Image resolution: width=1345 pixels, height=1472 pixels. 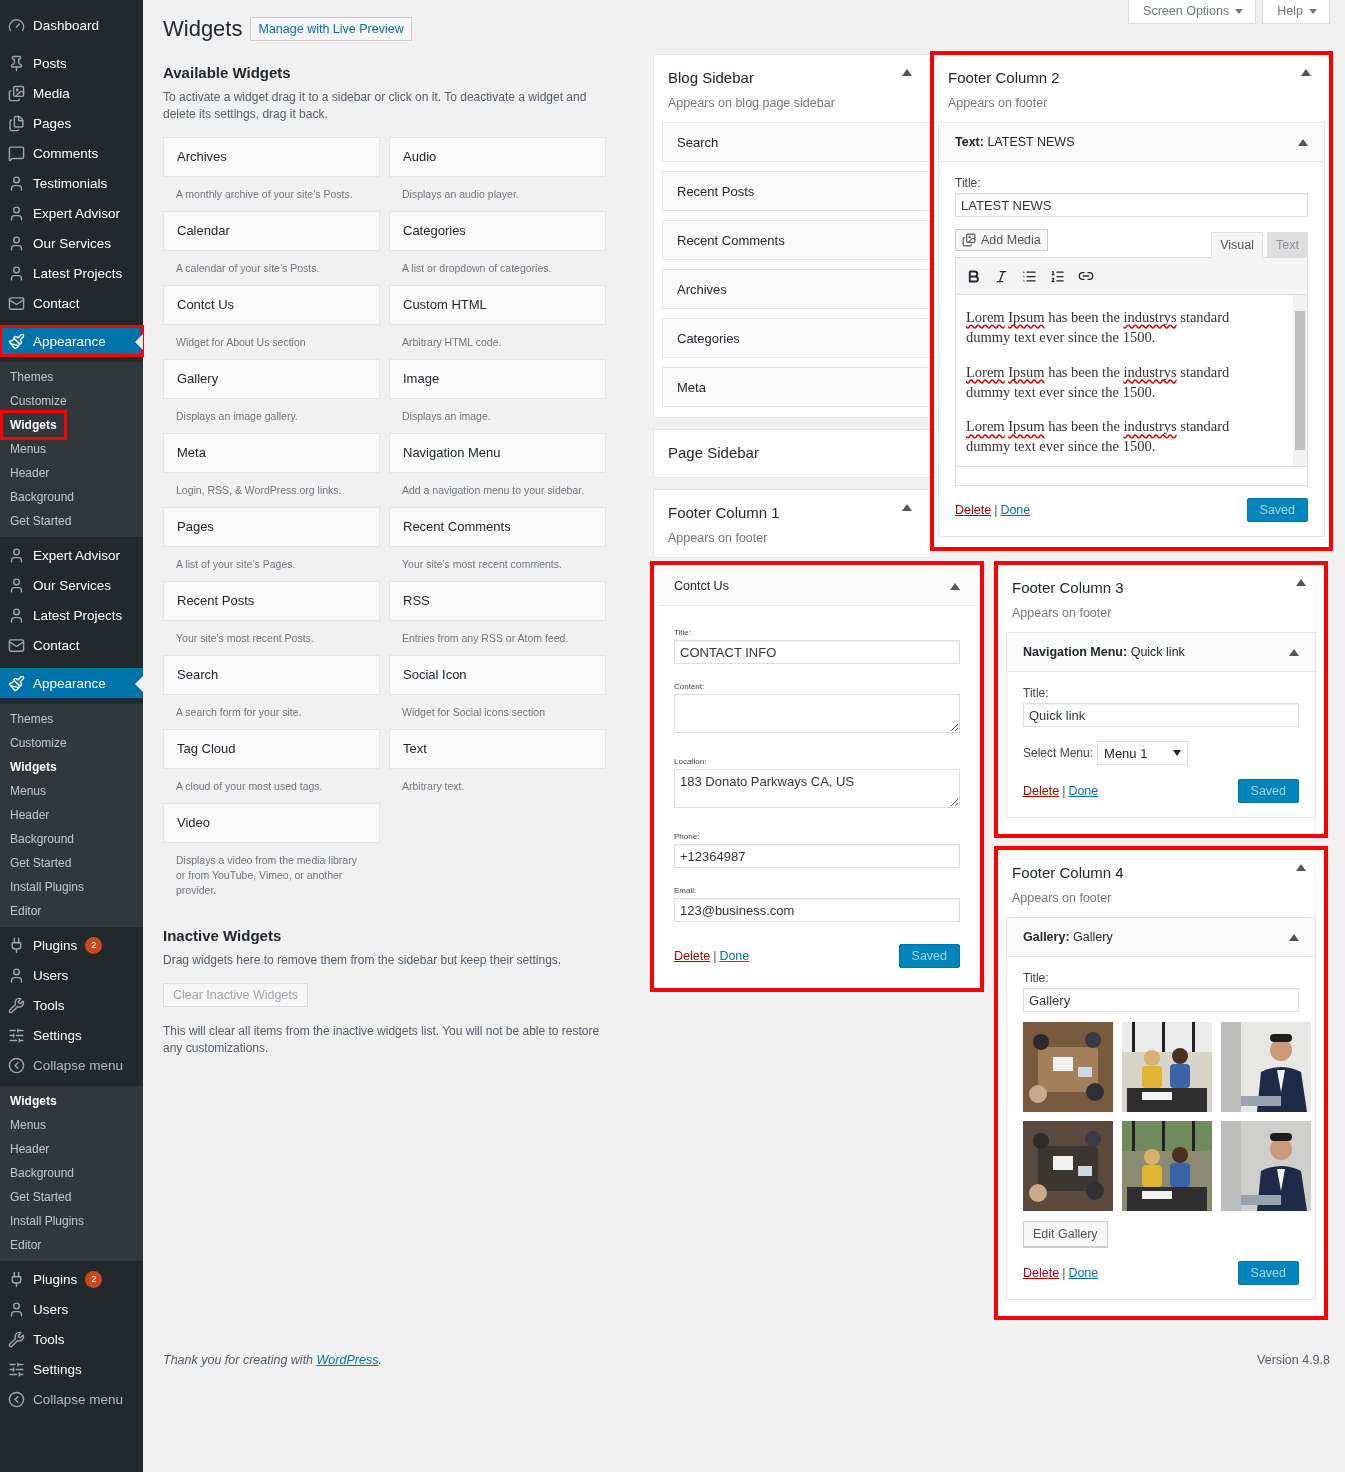 What do you see at coordinates (26, 1245) in the screenshot?
I see `submenu-item: Editor` at bounding box center [26, 1245].